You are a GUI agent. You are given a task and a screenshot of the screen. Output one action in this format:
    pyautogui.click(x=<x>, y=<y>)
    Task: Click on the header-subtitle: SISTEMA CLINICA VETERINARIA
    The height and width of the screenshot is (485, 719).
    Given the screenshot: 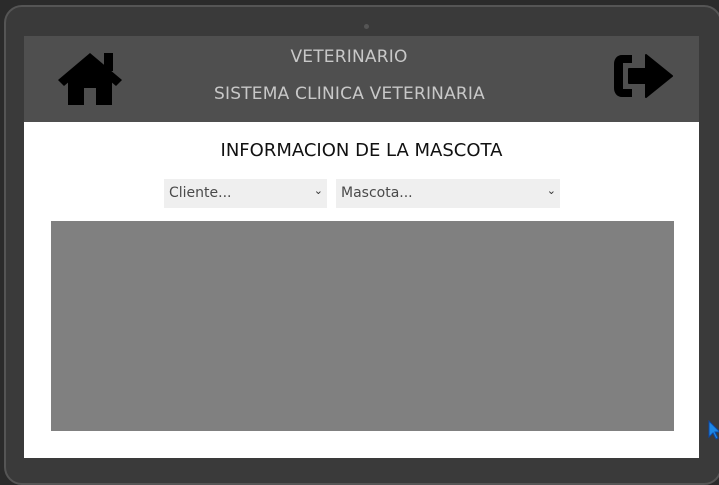 What is the action you would take?
    pyautogui.click(x=349, y=94)
    